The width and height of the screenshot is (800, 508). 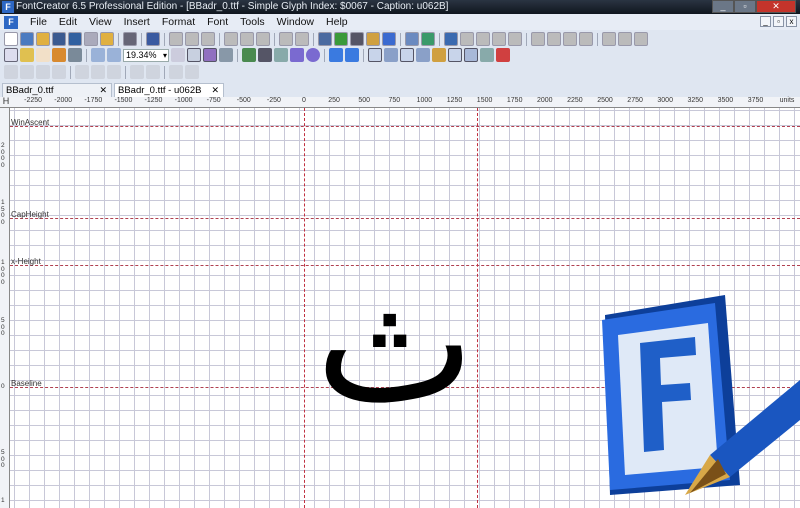 What do you see at coordinates (194, 55) in the screenshot?
I see `show-points-icon` at bounding box center [194, 55].